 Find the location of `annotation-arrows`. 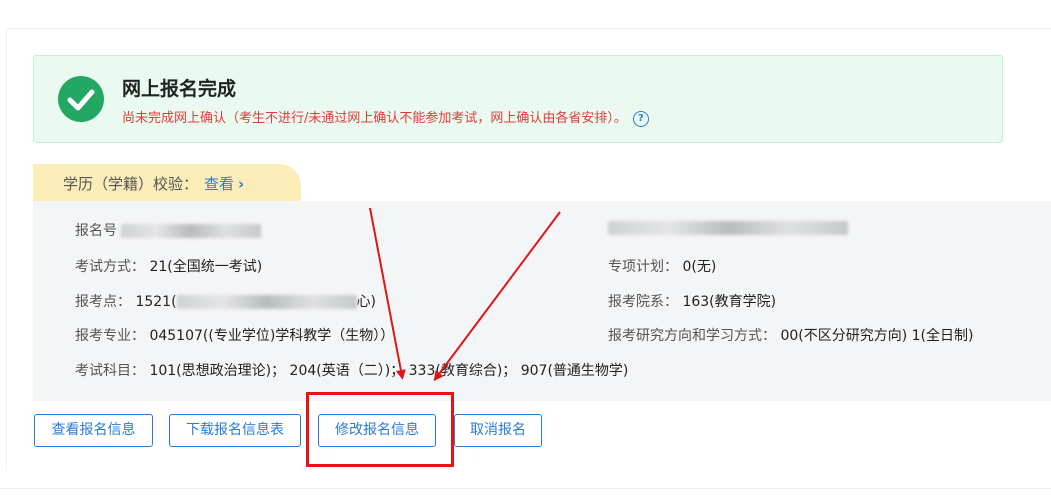

annotation-arrows is located at coordinates (465, 294).